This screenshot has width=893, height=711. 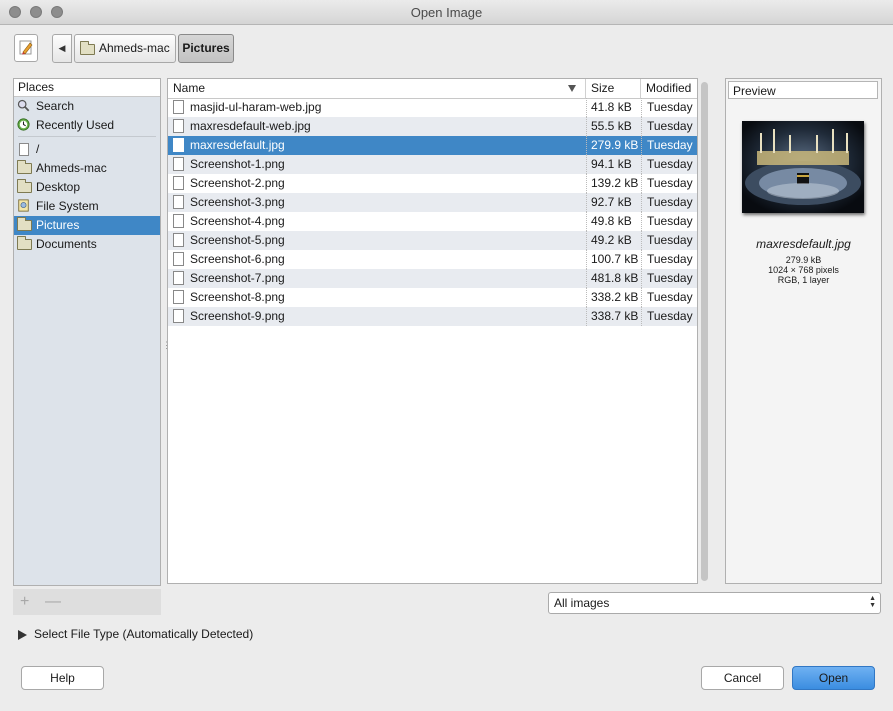 I want to click on place-documents: Documents, so click(x=87, y=244).